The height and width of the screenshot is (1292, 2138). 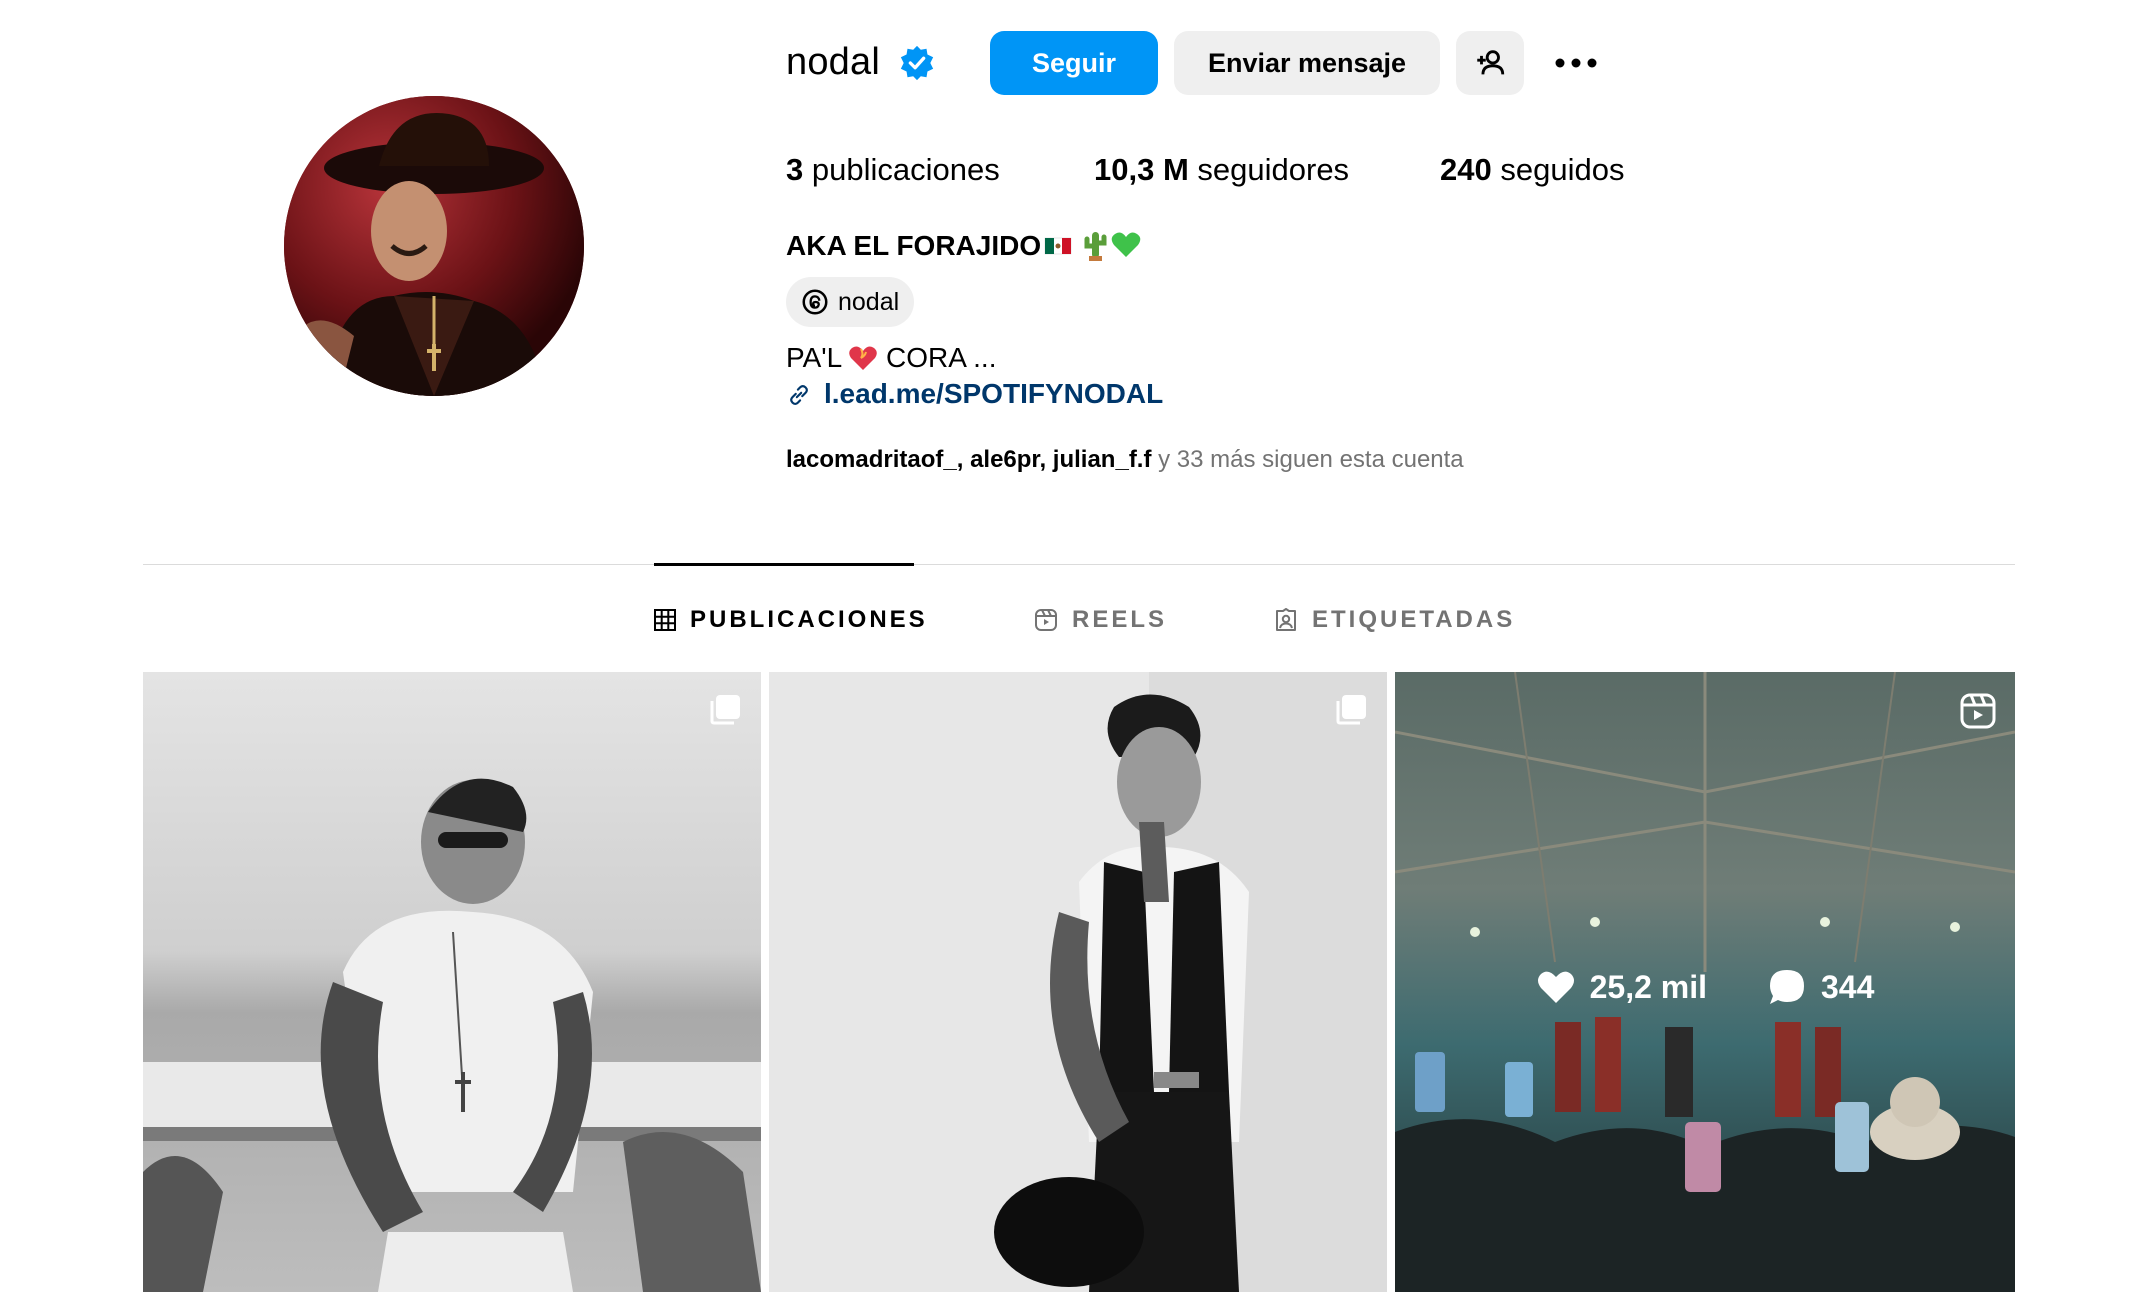 What do you see at coordinates (809, 619) in the screenshot?
I see `tab-posts-label: PUBLICACIONES` at bounding box center [809, 619].